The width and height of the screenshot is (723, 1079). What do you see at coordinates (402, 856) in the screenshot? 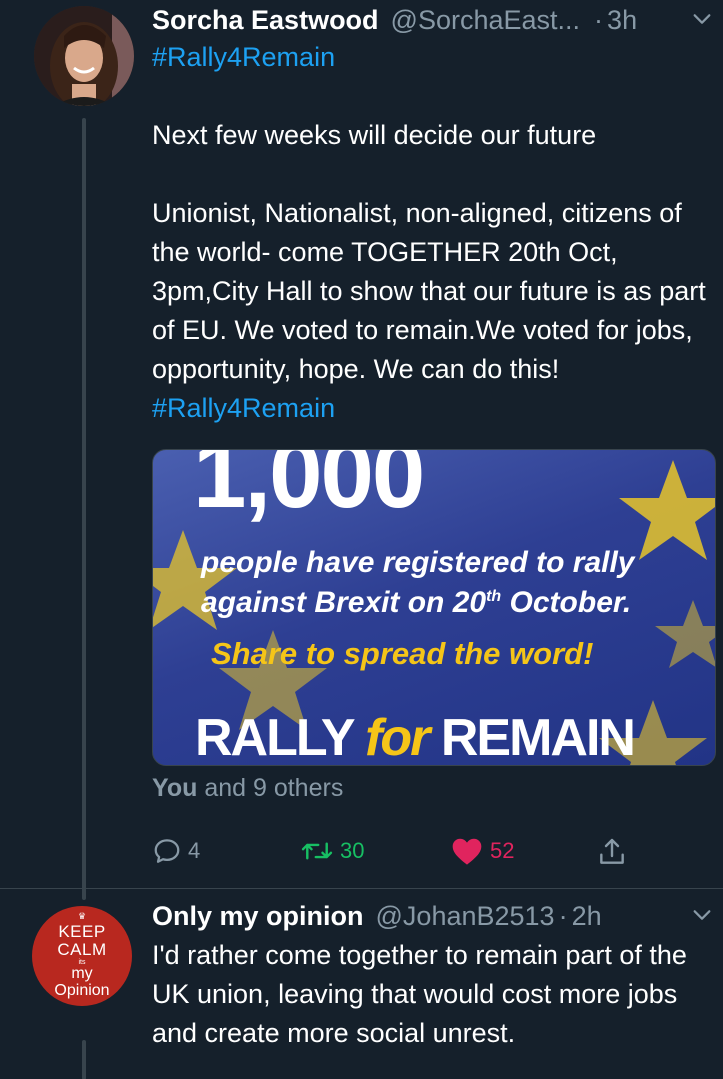
I see `tweet-actions: 4 30 52` at bounding box center [402, 856].